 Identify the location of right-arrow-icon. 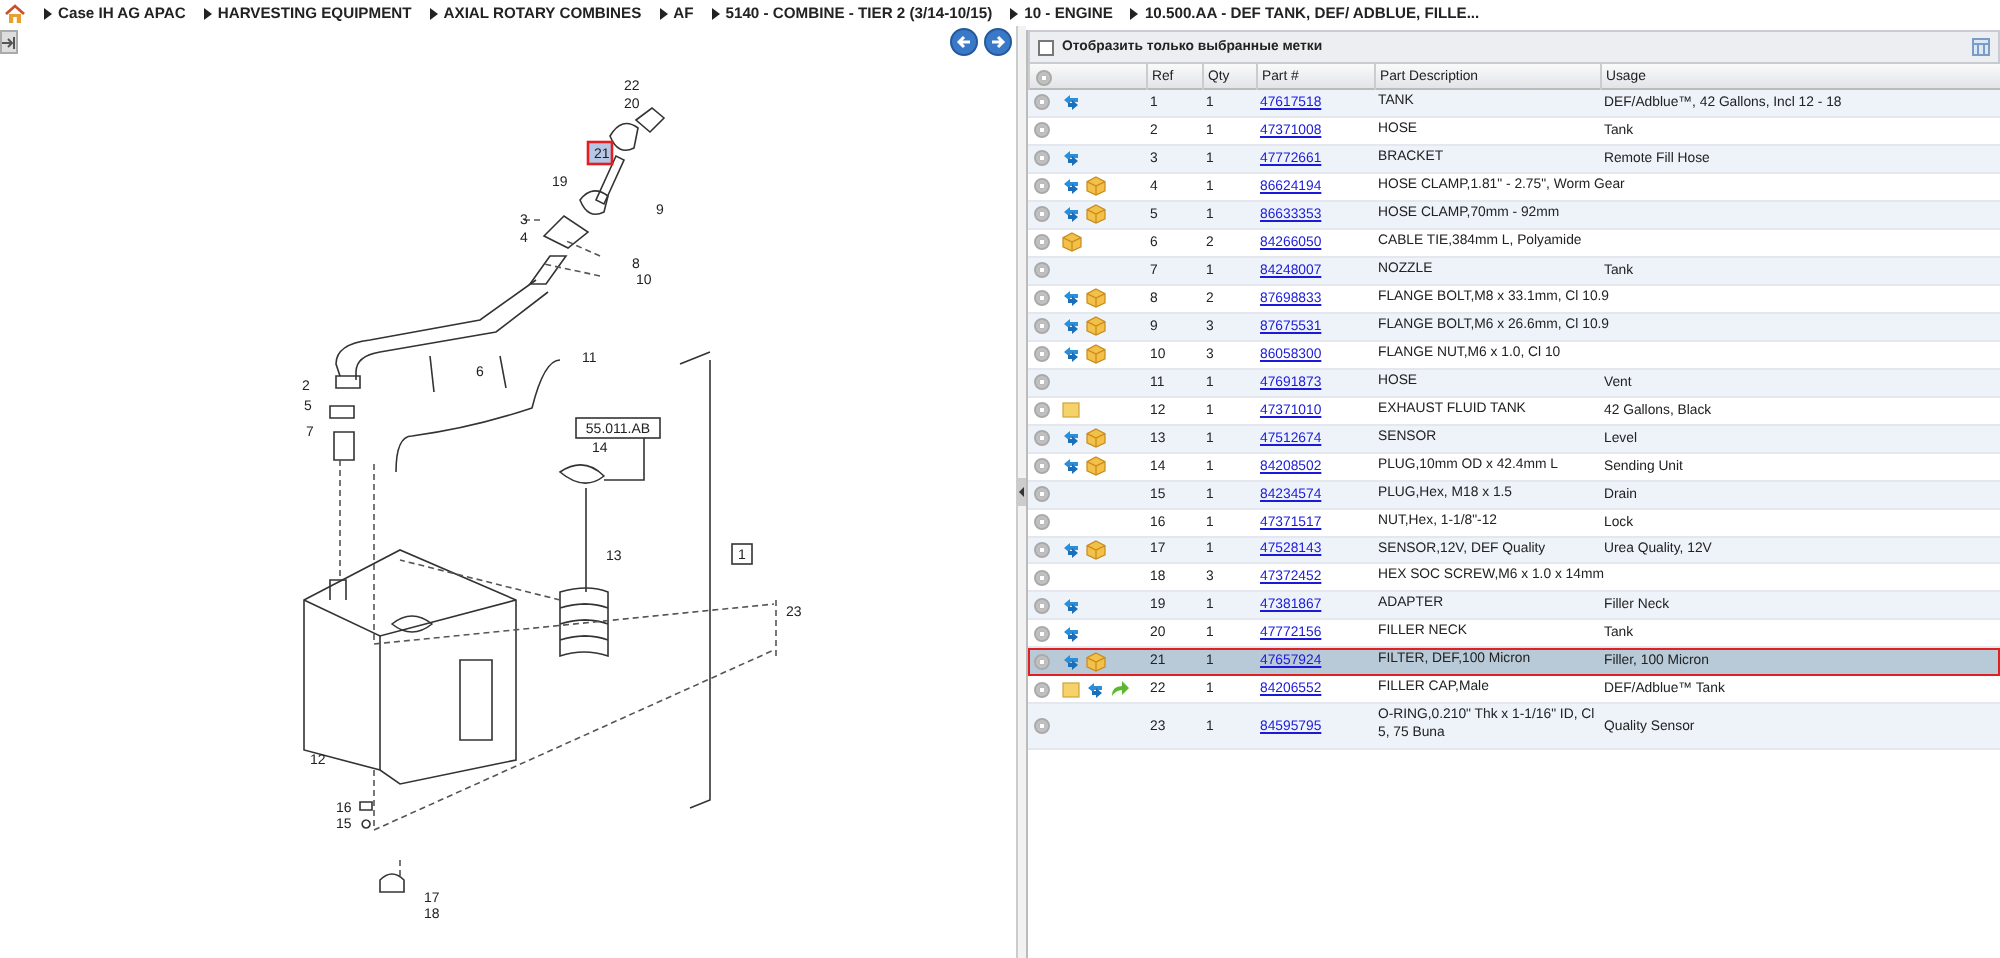
(998, 42).